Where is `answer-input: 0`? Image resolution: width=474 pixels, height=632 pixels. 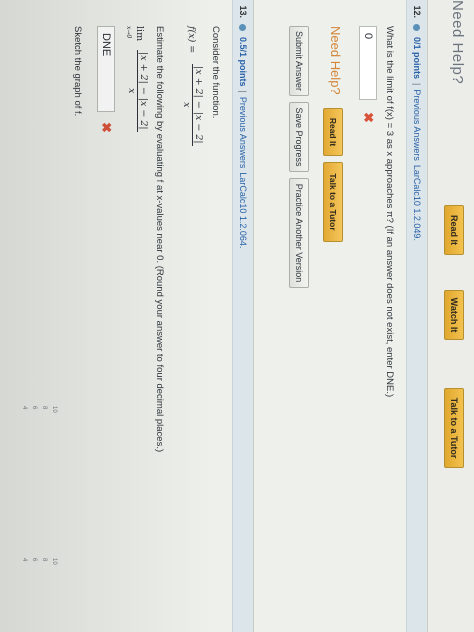
answer-input: 0 is located at coordinates (368, 63).